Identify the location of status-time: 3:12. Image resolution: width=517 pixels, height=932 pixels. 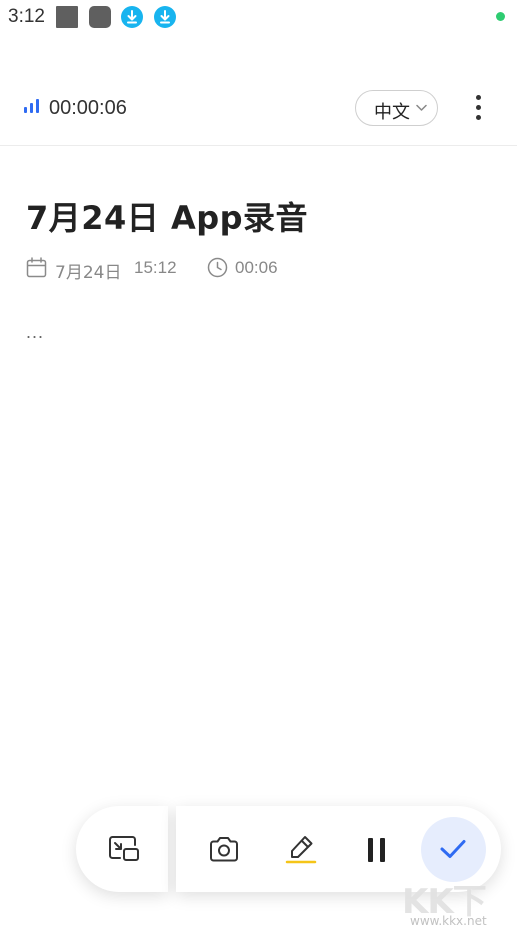
(26, 16).